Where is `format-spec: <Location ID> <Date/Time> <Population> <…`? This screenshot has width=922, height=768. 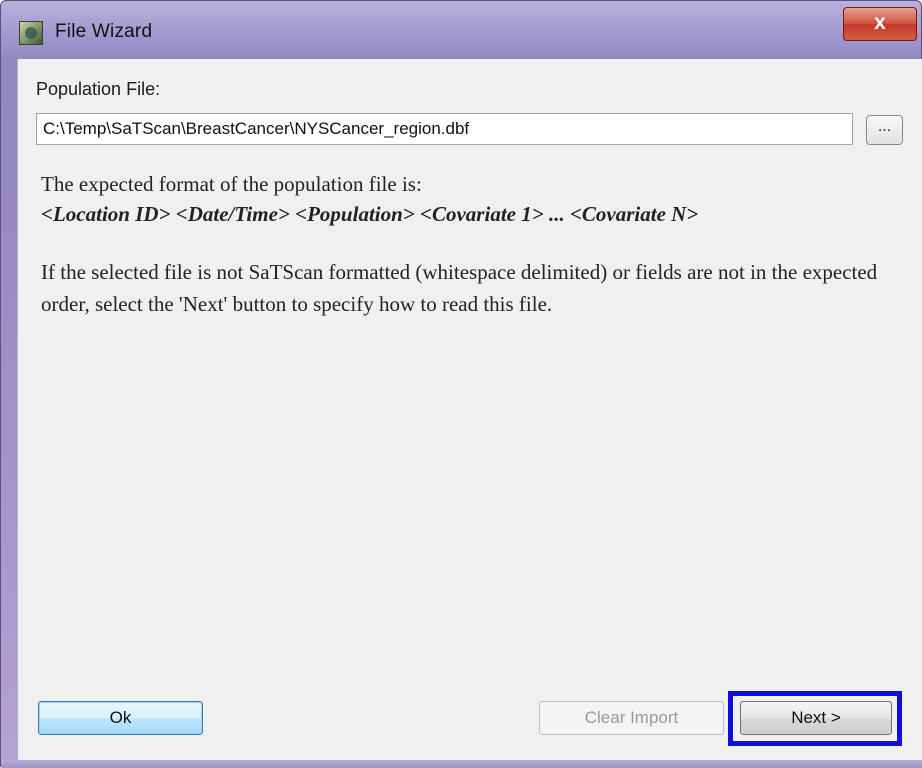
format-spec: <Location ID> <Date/Time> <Population> <… is located at coordinates (370, 214).